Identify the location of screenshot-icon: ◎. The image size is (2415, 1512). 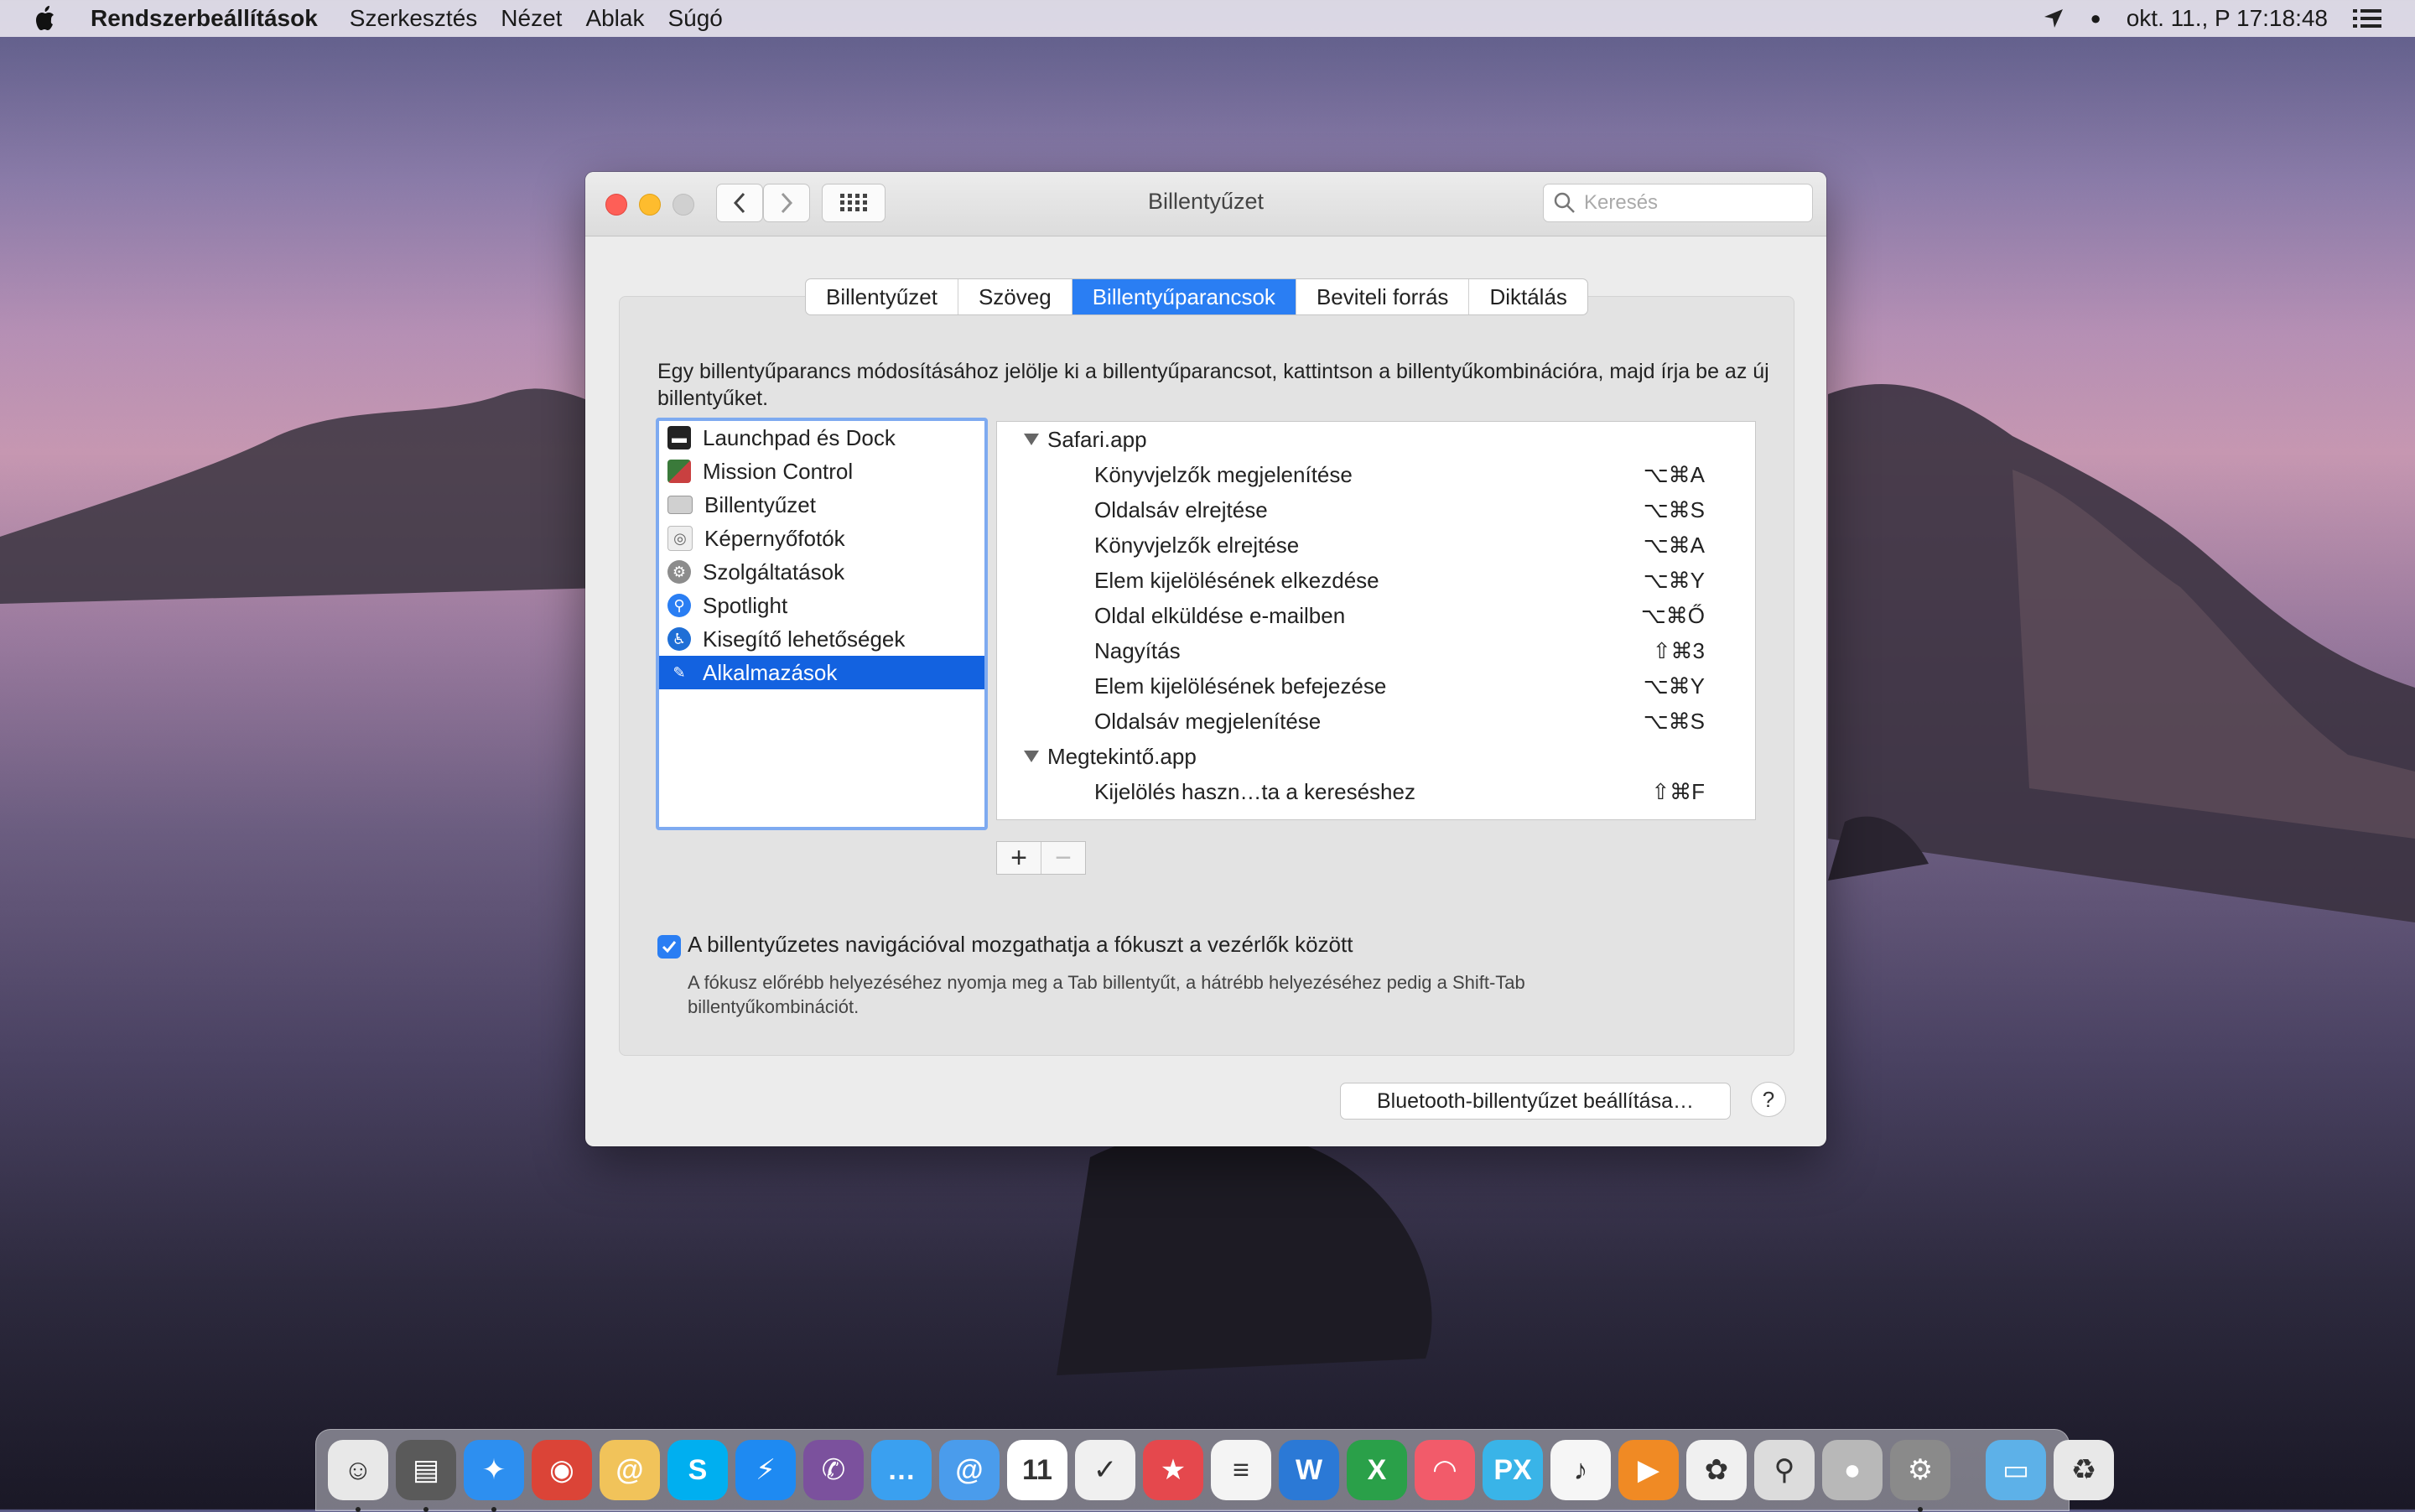
(680, 538).